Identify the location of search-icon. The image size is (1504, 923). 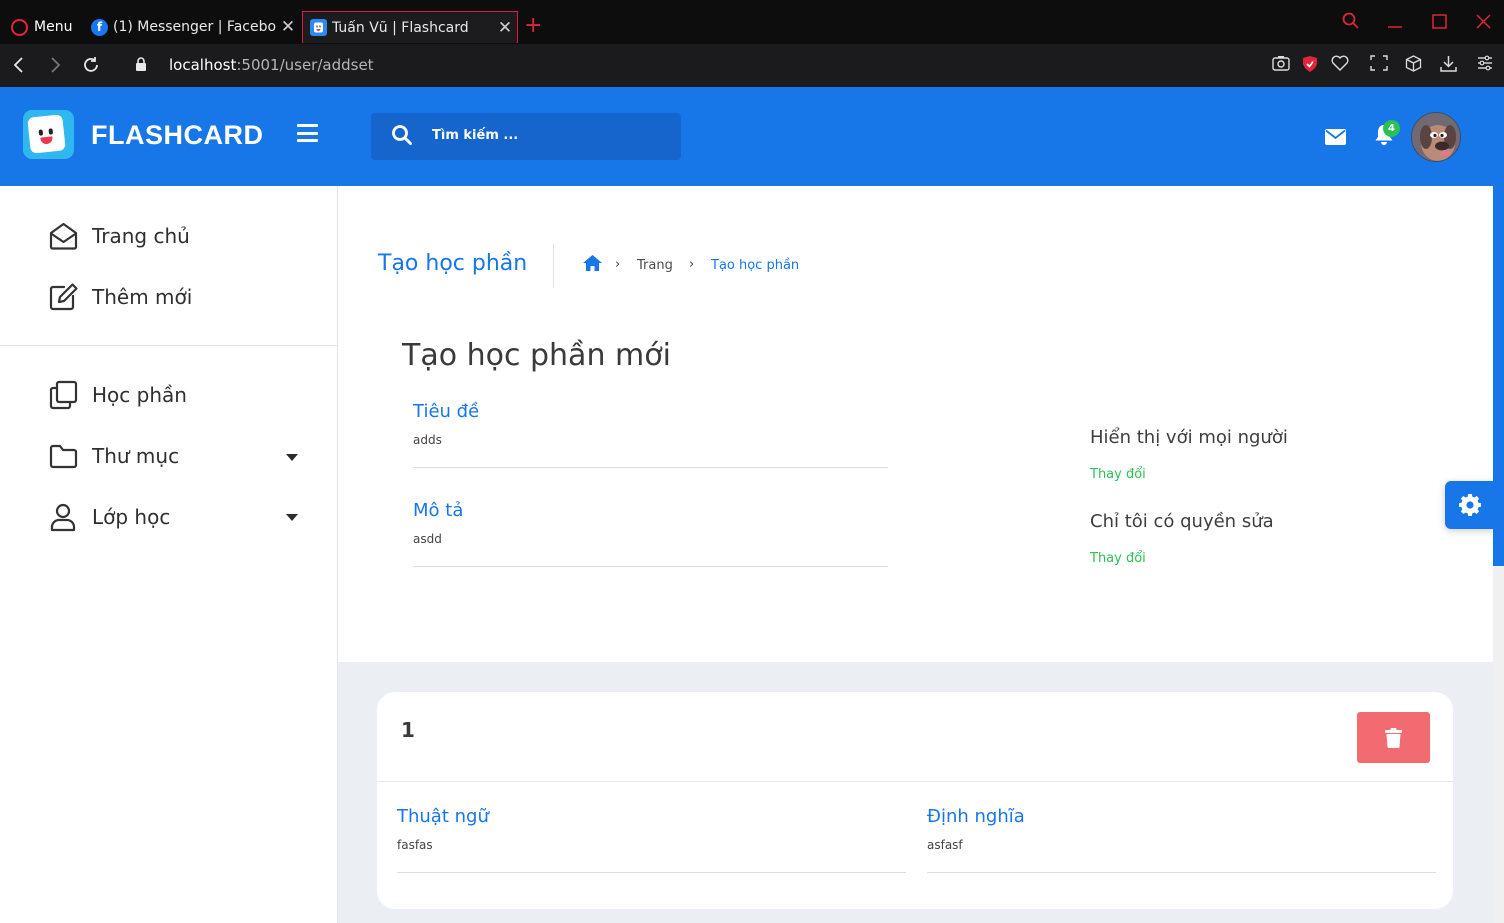
(402, 135).